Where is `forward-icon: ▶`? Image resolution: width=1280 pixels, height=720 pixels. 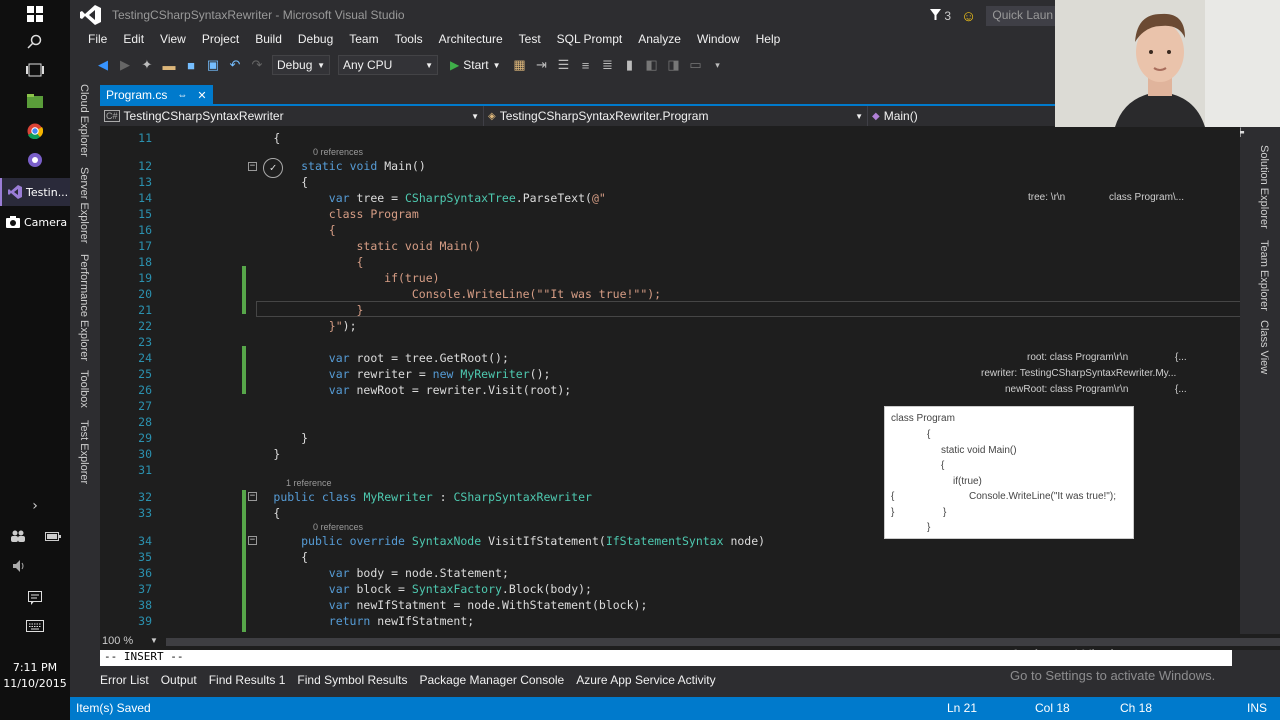 forward-icon: ▶ is located at coordinates (125, 65).